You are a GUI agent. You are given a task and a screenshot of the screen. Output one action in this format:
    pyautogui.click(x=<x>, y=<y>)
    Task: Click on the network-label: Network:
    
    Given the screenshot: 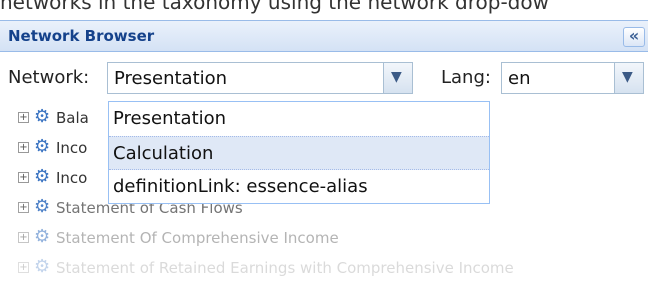 What is the action you would take?
    pyautogui.click(x=49, y=77)
    